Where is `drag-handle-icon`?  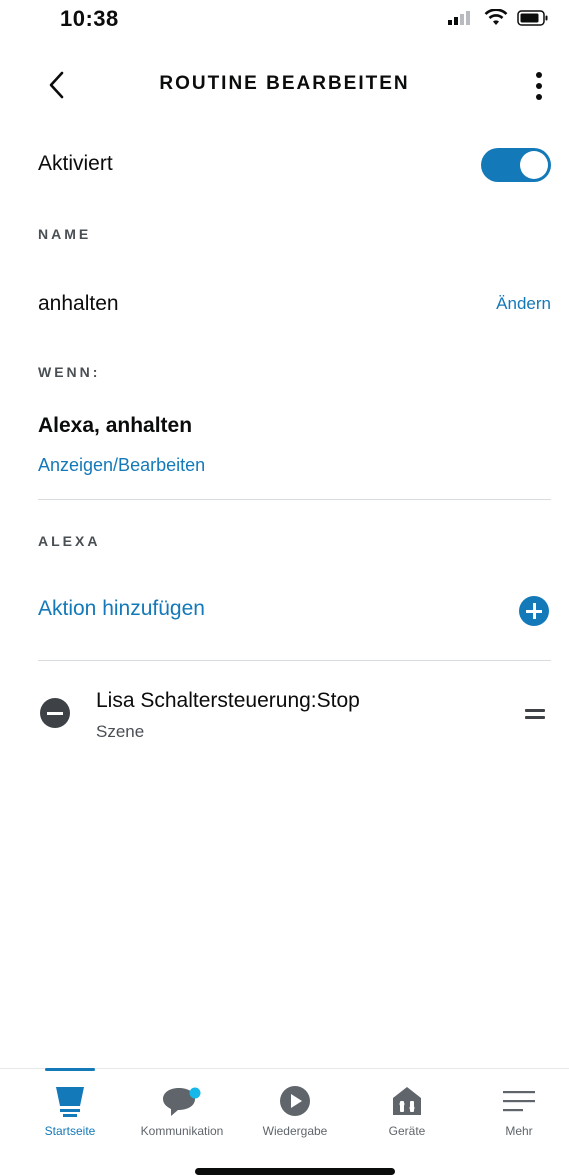 drag-handle-icon is located at coordinates (535, 714).